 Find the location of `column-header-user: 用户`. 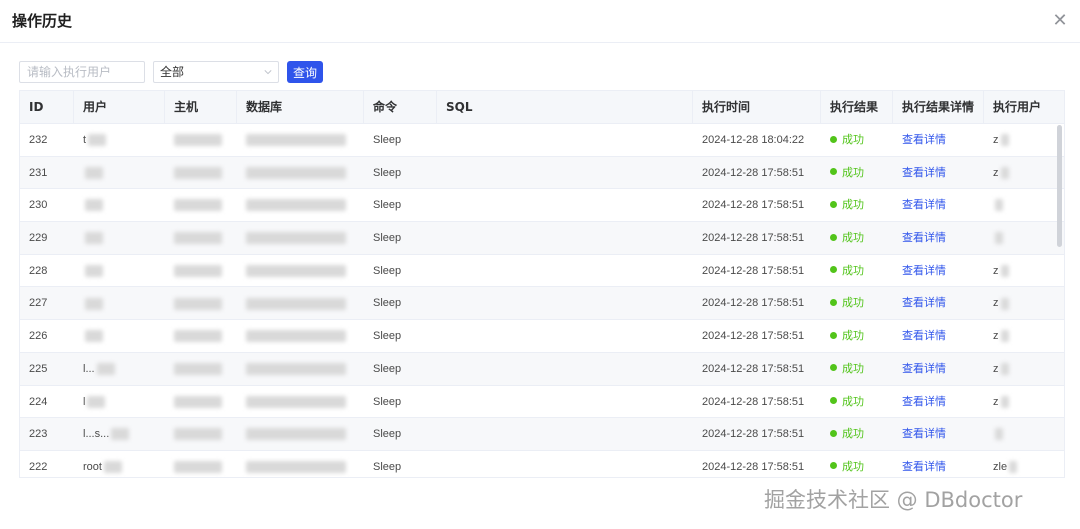

column-header-user: 用户 is located at coordinates (119, 107).